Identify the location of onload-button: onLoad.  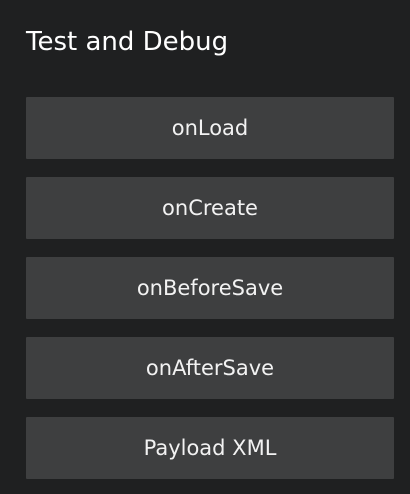
(210, 128).